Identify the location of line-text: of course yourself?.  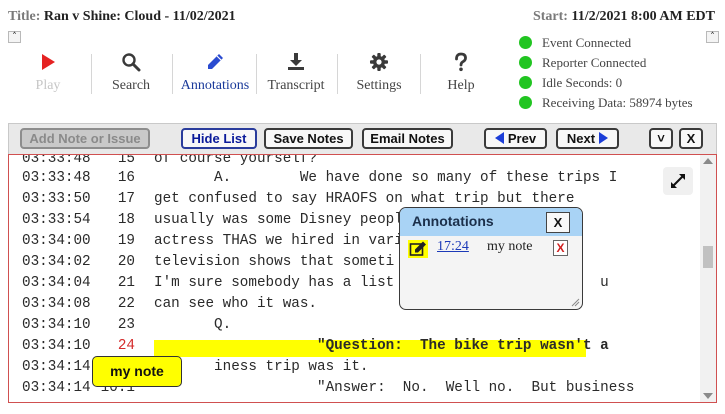
(236, 160).